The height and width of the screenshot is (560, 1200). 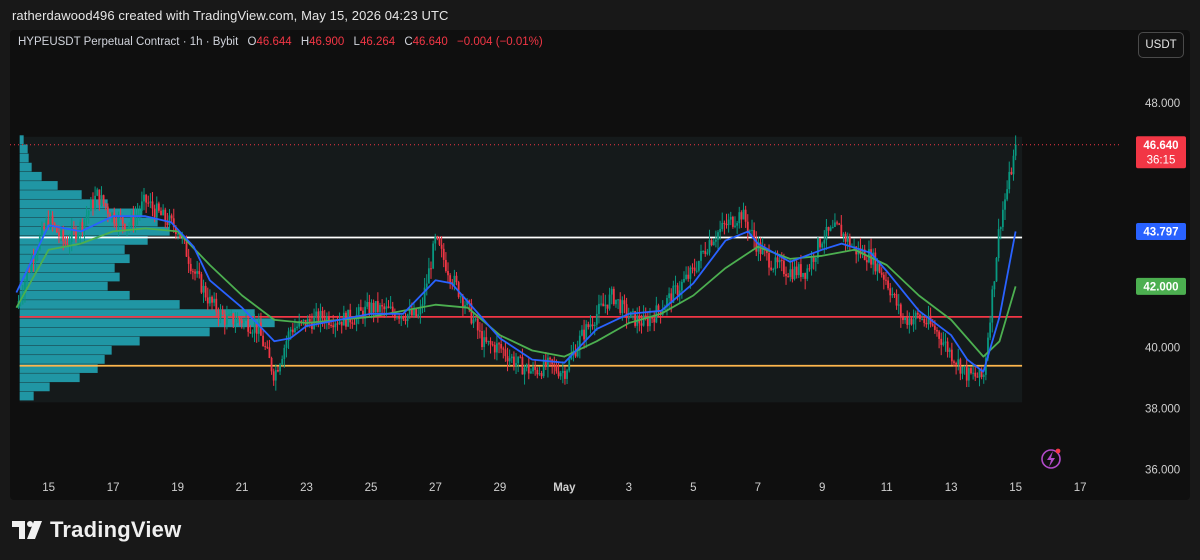 What do you see at coordinates (564, 488) in the screenshot?
I see `date-tick-label: May` at bounding box center [564, 488].